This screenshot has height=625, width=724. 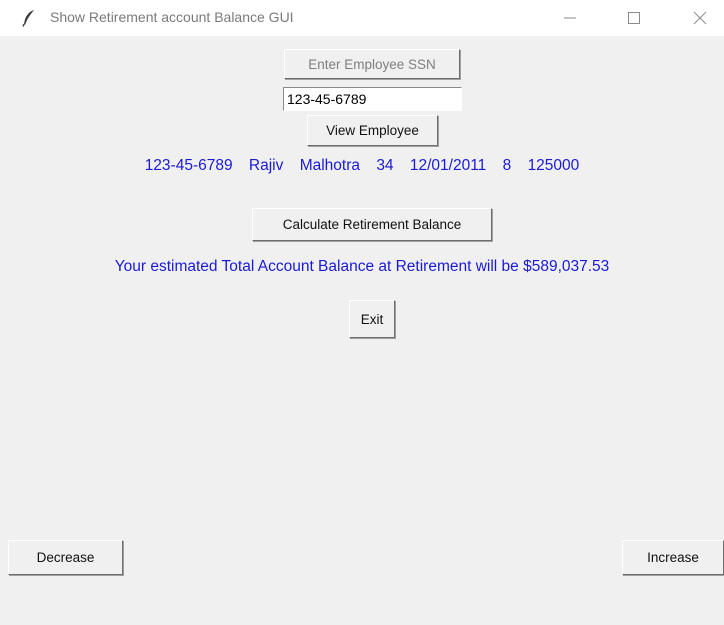 What do you see at coordinates (372, 130) in the screenshot?
I see `view-employee-button: View Employee` at bounding box center [372, 130].